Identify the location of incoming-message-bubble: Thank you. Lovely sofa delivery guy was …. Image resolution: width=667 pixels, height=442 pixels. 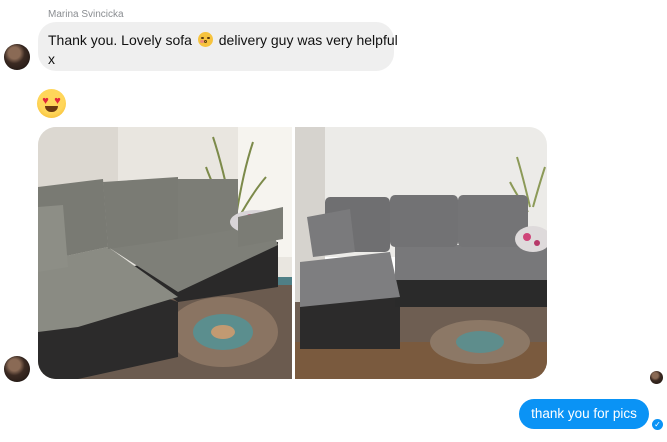
(218, 46).